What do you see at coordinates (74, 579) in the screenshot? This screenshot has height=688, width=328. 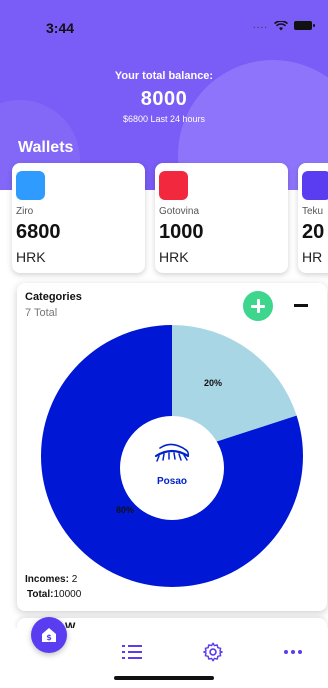 I see `incomes-value: 2` at bounding box center [74, 579].